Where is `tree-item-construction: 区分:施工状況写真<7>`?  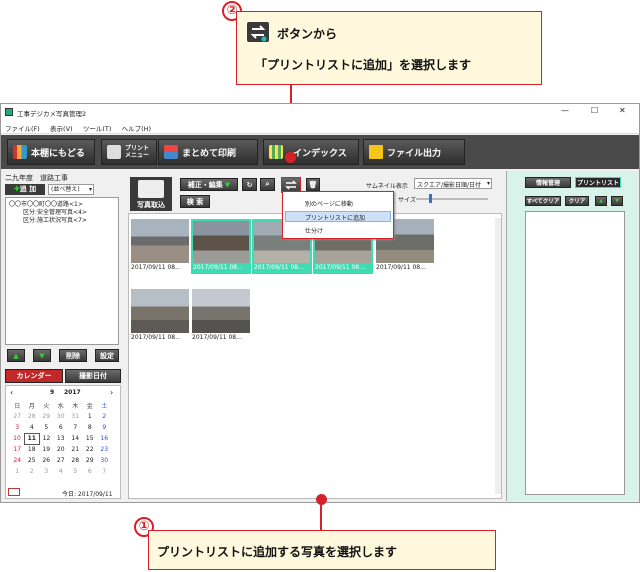
tree-item-construction: 区分:施工状況写真<7> is located at coordinates (62, 221).